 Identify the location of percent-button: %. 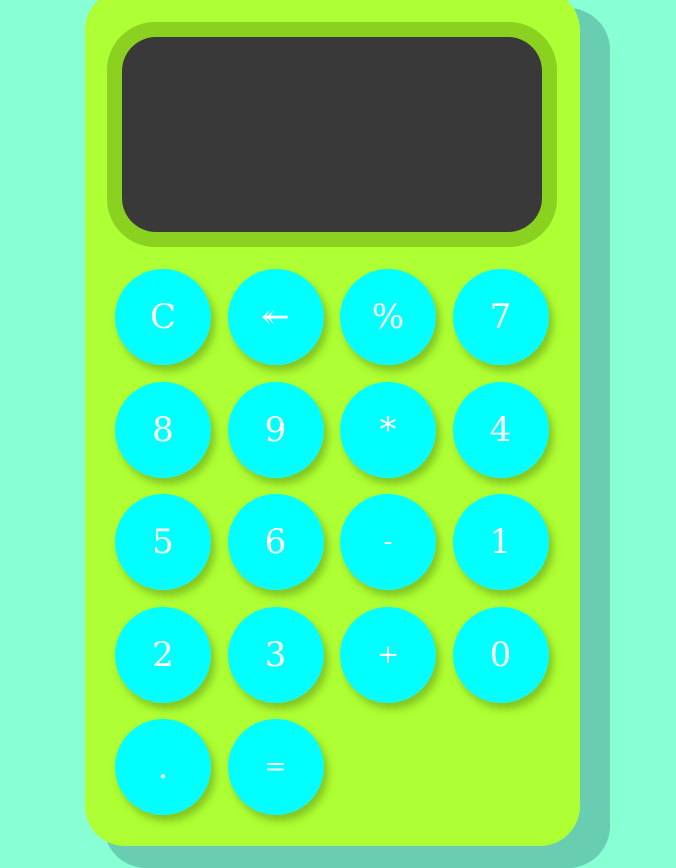
(388, 317).